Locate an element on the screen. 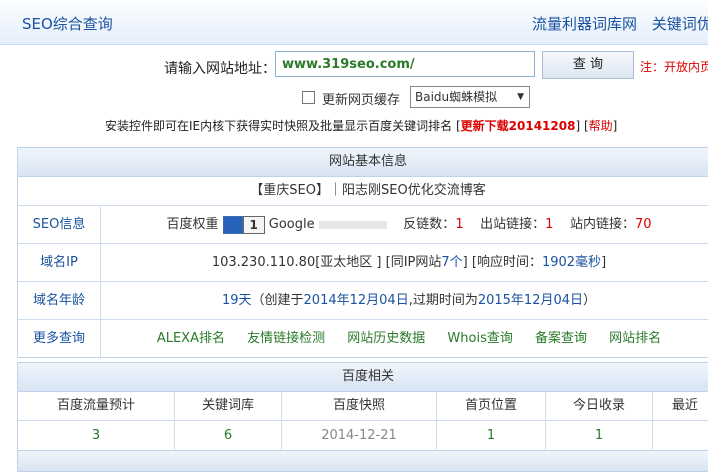 This screenshot has height=472, width=708. history-data-link: 网站历史数据 is located at coordinates (386, 338).